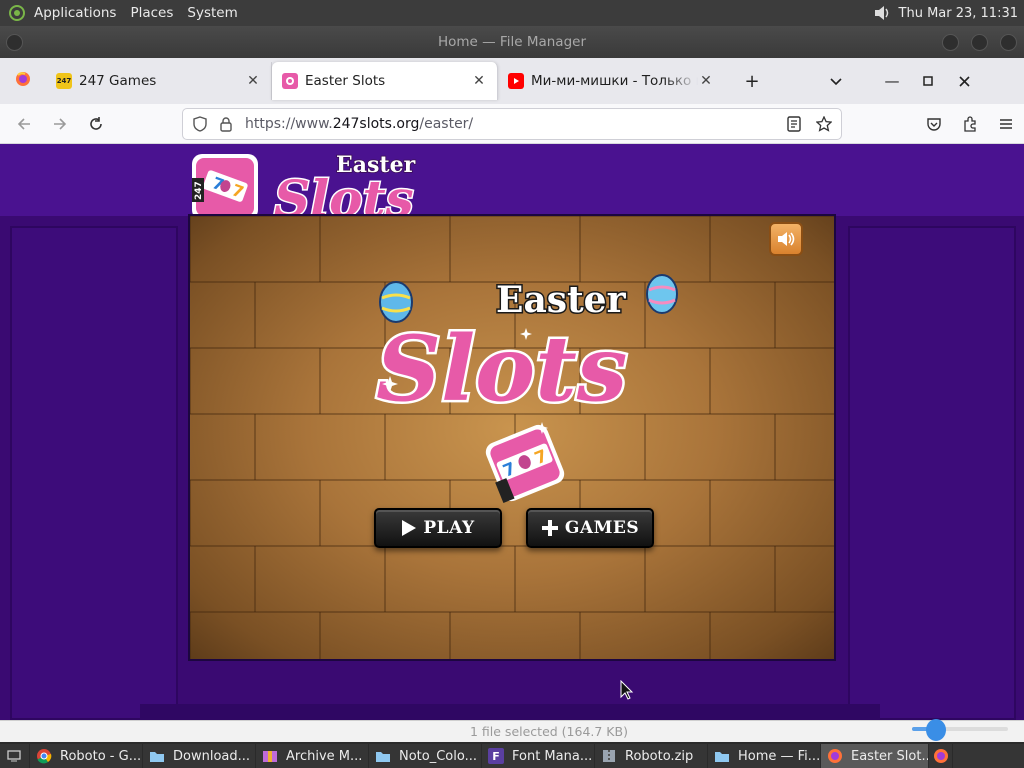  I want to click on window-maximize-button, so click(979, 42).